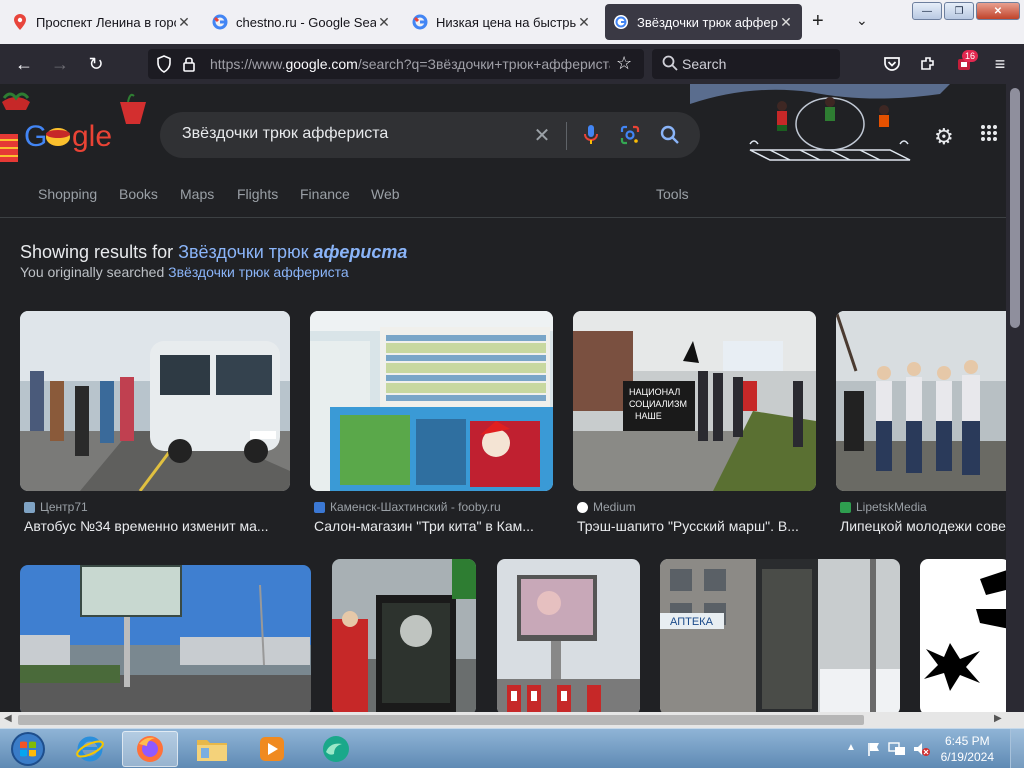 The height and width of the screenshot is (768, 1024). I want to click on clock-time: 6:45 PM, so click(967, 741).